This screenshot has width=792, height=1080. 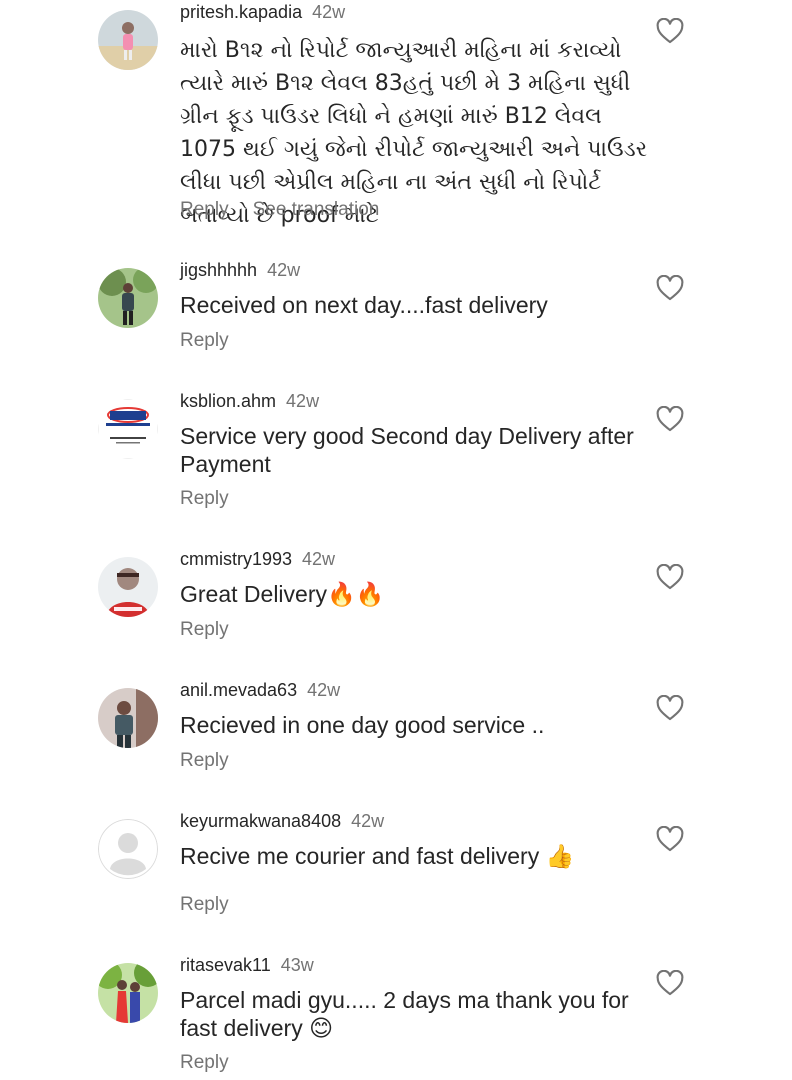 What do you see at coordinates (238, 690) in the screenshot?
I see `username: anil.mevada63` at bounding box center [238, 690].